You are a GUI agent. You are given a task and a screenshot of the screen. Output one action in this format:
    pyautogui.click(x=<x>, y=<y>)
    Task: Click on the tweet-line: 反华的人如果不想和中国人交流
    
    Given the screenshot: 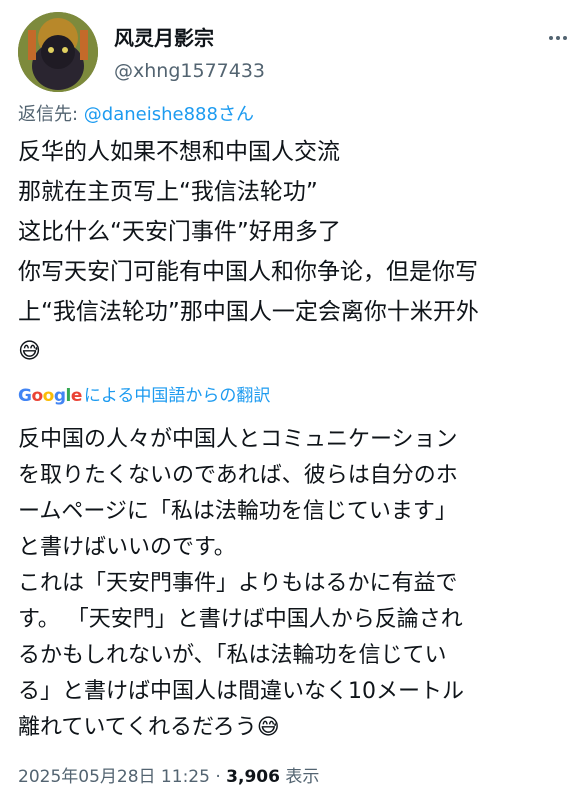 What is the action you would take?
    pyautogui.click(x=179, y=152)
    